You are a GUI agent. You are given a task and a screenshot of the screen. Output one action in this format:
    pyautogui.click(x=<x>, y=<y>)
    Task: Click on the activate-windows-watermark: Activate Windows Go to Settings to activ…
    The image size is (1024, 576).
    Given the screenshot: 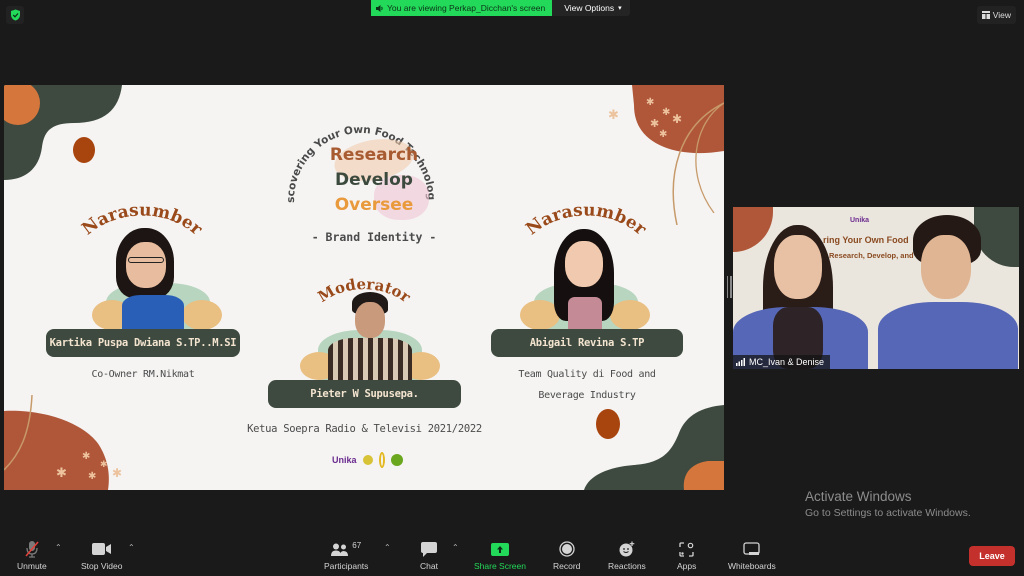 What is the action you would take?
    pyautogui.click(x=888, y=504)
    